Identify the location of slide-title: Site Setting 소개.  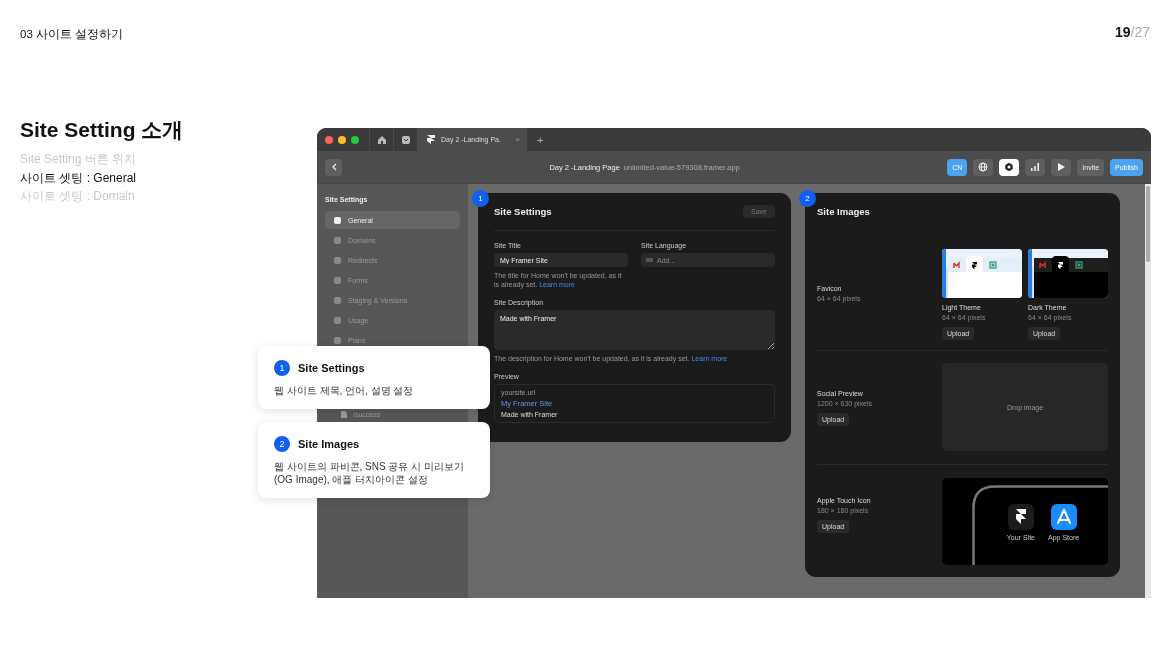
(102, 130).